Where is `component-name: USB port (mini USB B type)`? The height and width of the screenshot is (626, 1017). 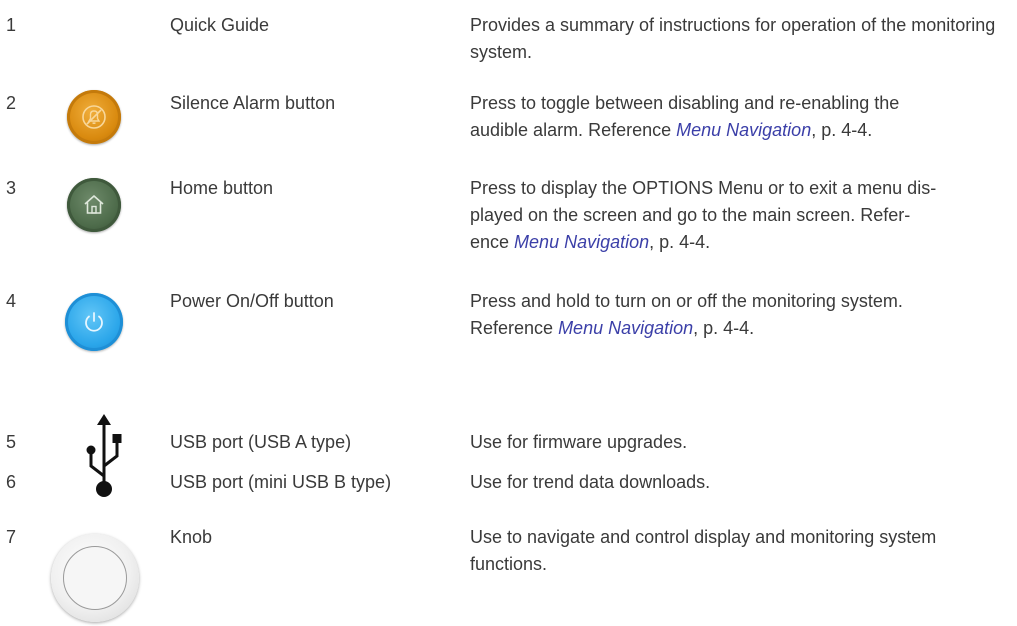 component-name: USB port (mini USB B type) is located at coordinates (281, 482).